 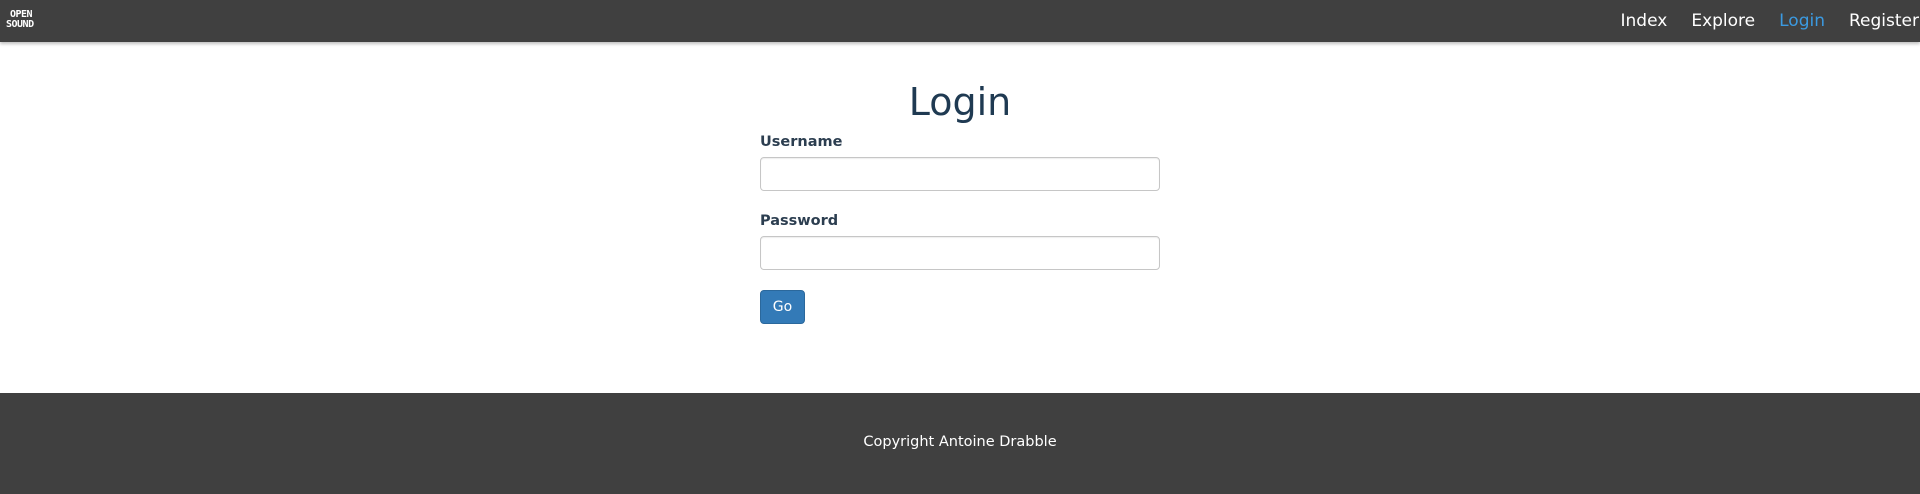 What do you see at coordinates (1878, 21) in the screenshot?
I see `nav-link-register: Register` at bounding box center [1878, 21].